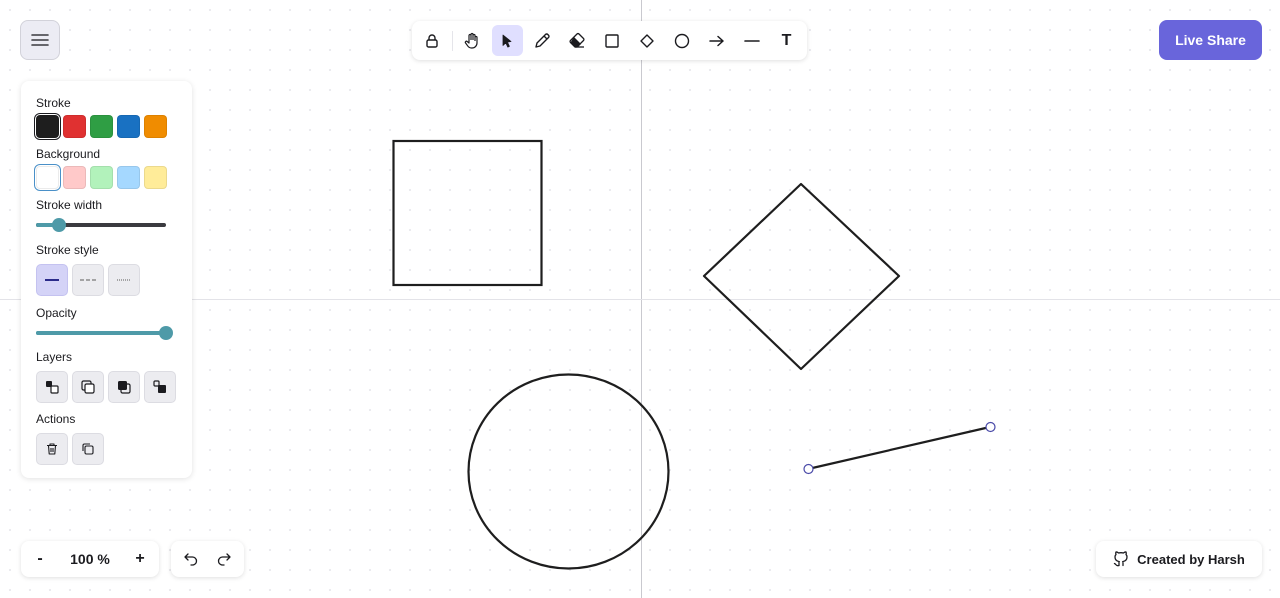 The width and height of the screenshot is (1280, 598). I want to click on dashed-line-icon, so click(88, 280).